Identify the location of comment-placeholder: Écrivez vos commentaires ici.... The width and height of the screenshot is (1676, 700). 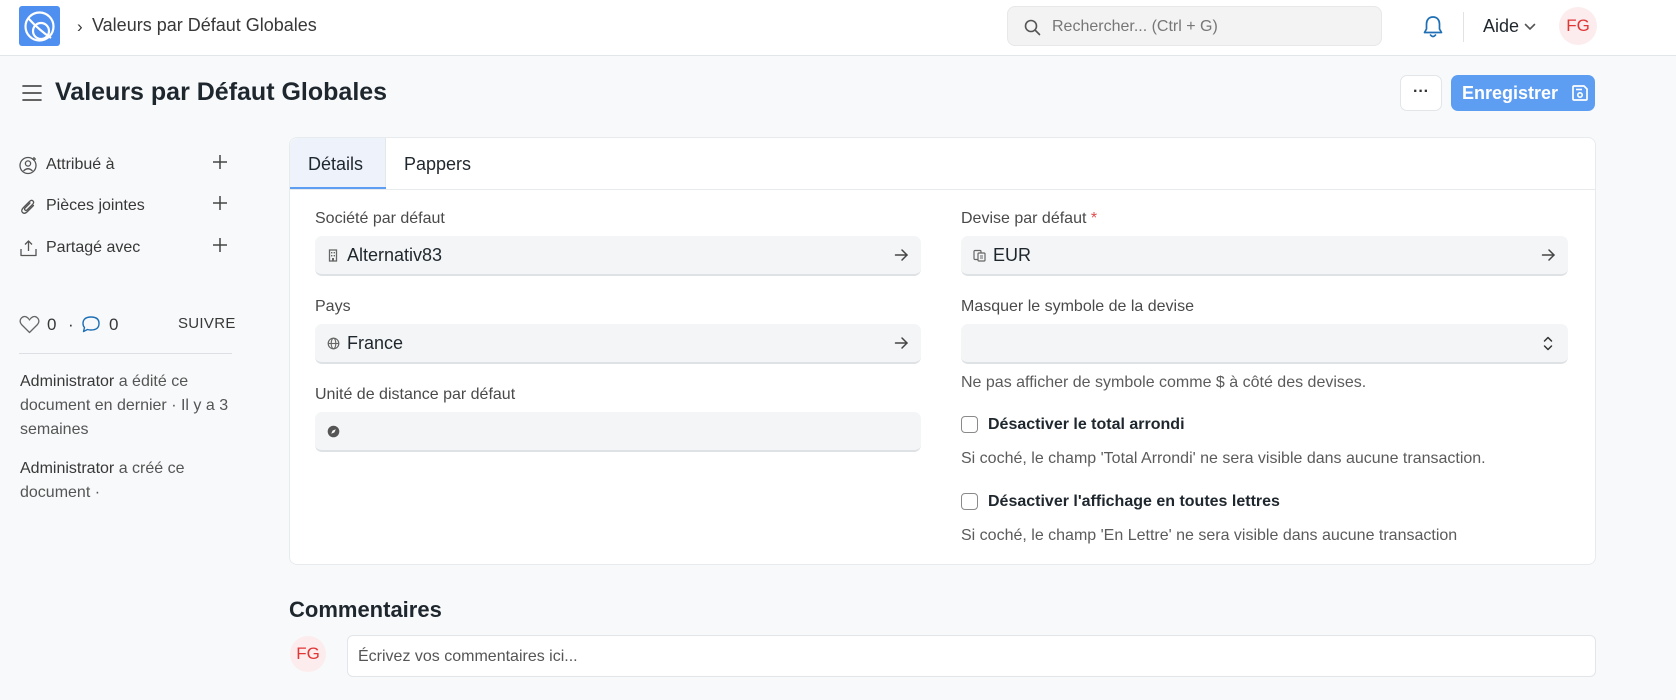
(468, 656).